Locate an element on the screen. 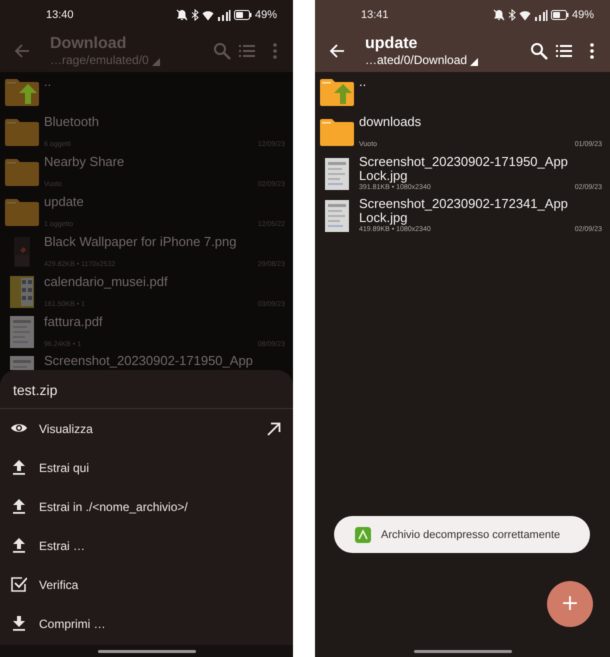 The image size is (610, 657). file-name: Screenshot_20230902-172341_App Lock.jpg is located at coordinates (464, 211).